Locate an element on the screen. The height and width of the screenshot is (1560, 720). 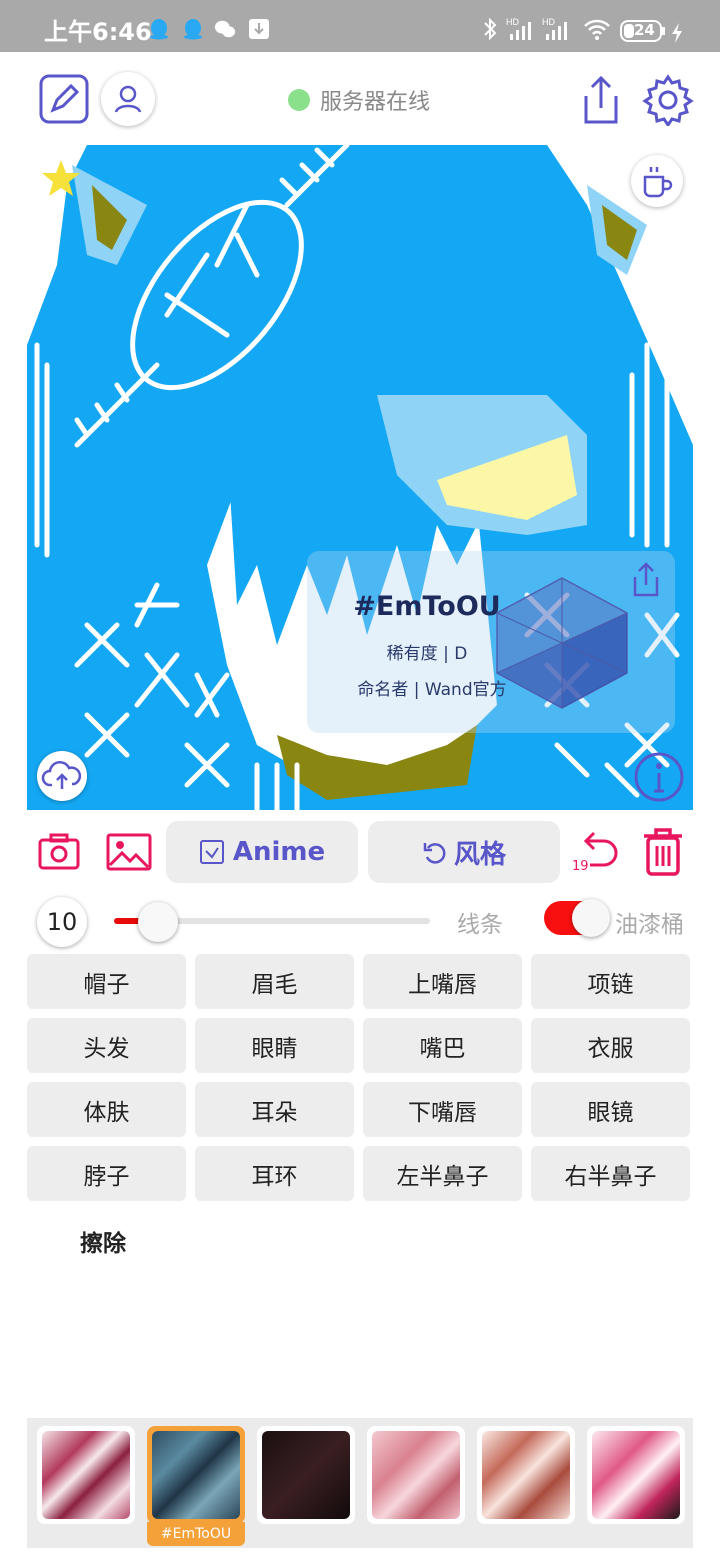
part-button-left-nose: 左半鼻子 is located at coordinates (442, 1173).